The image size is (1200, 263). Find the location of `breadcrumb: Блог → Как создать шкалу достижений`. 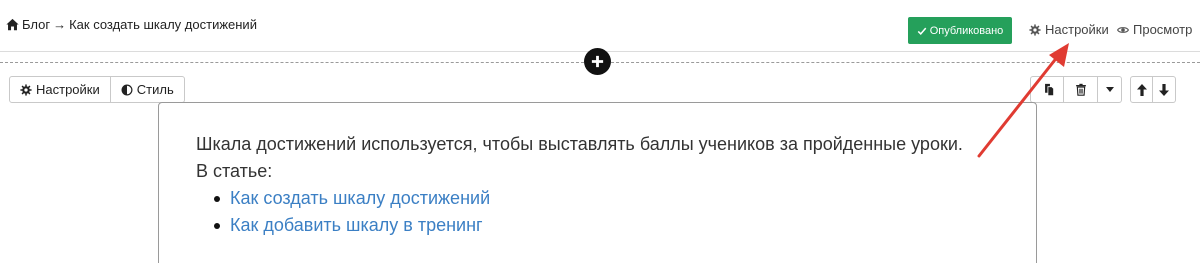

breadcrumb: Блог → Как создать шкалу достижений is located at coordinates (131, 24).